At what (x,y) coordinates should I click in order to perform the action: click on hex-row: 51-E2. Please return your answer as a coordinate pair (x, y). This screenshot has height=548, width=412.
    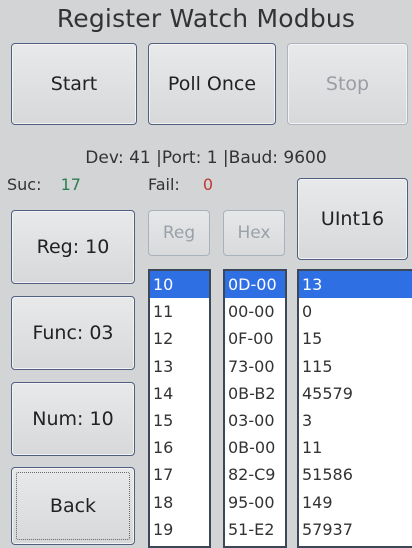
    Looking at the image, I should click on (255, 529).